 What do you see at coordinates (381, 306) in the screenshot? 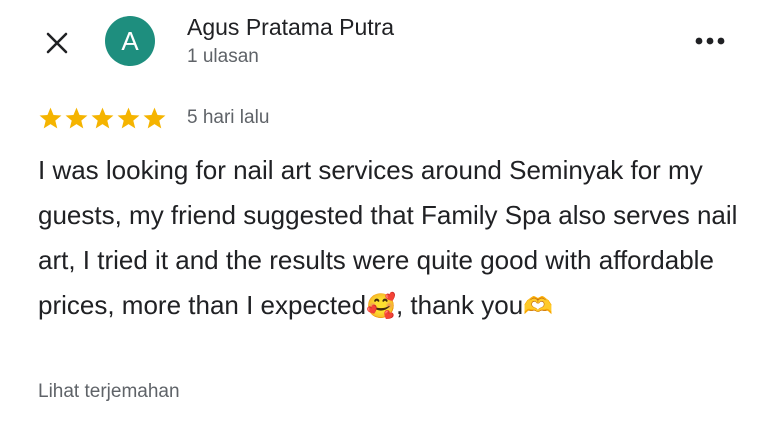
I see `smiling-face-with-hearts-emoji: 🥰` at bounding box center [381, 306].